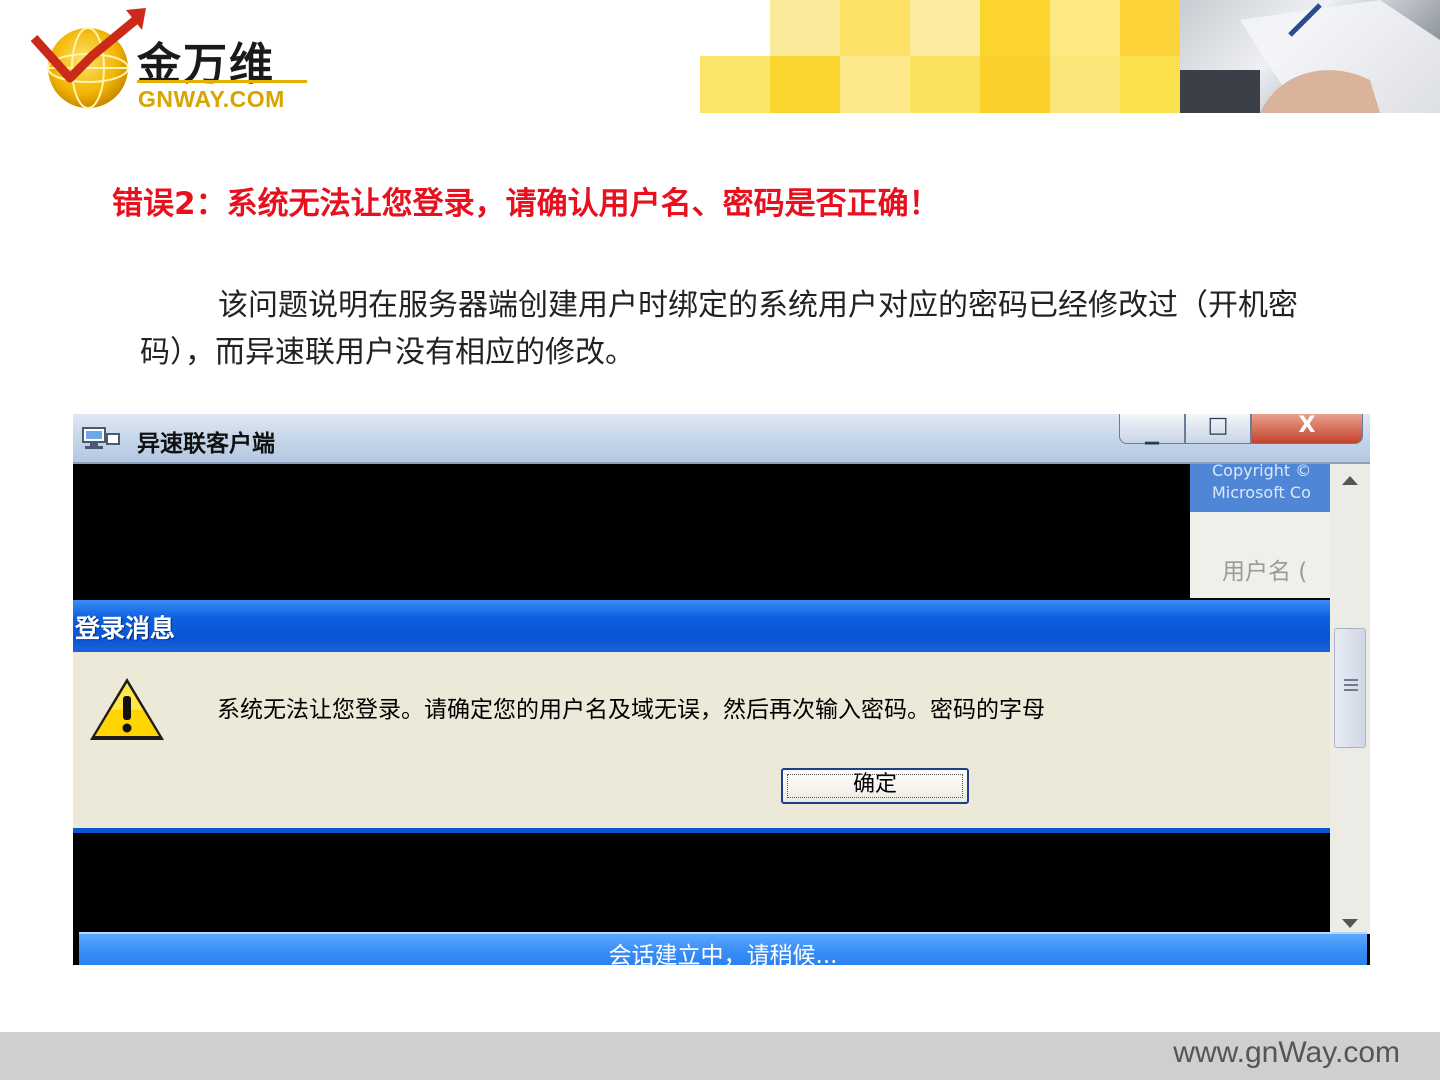 This screenshot has height=1080, width=1440. Describe the element at coordinates (206, 444) in the screenshot. I see `window-title: 异速联客户端` at that location.